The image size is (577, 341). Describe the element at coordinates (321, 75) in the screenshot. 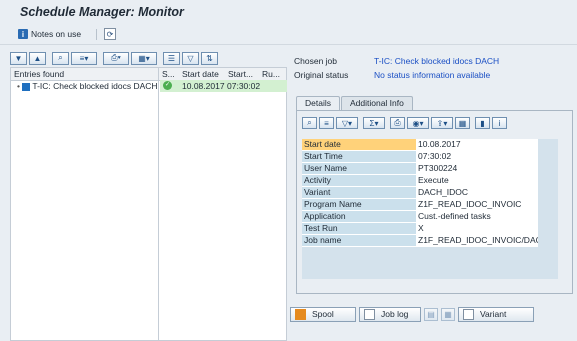

I see `original-status-label: Original status` at that location.